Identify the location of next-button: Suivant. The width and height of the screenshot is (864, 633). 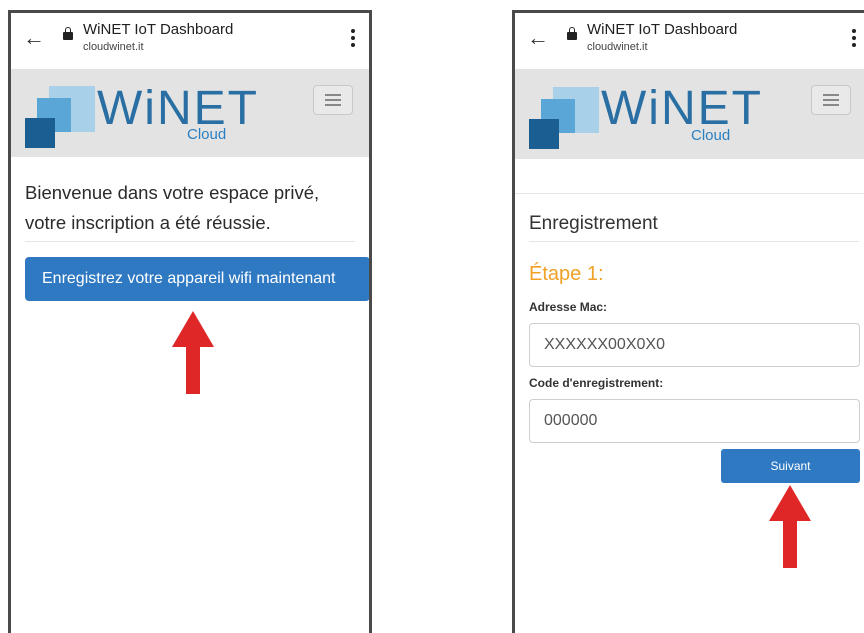
(790, 466).